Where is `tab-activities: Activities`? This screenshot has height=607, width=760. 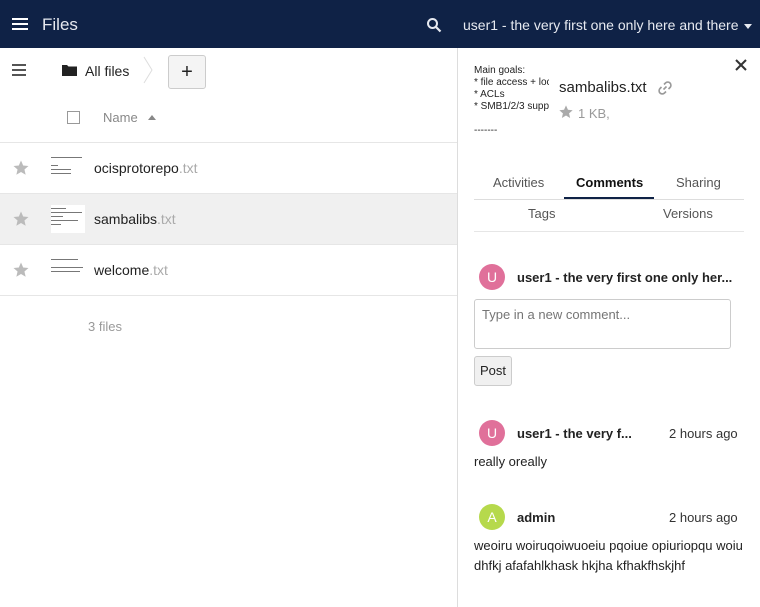
tab-activities: Activities is located at coordinates (518, 182).